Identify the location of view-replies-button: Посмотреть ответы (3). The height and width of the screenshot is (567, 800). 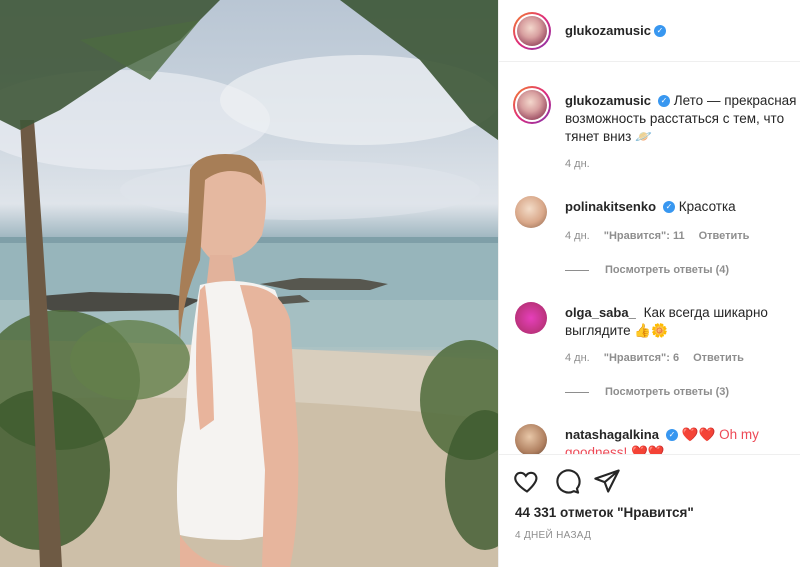
(647, 392).